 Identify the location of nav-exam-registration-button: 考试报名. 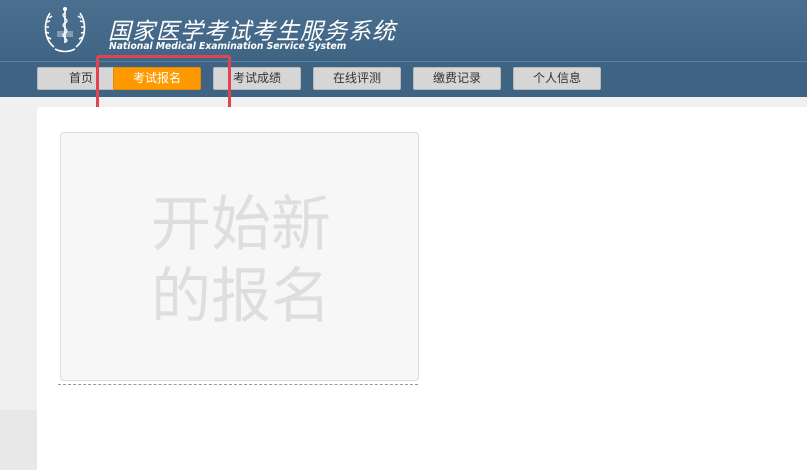
(157, 78).